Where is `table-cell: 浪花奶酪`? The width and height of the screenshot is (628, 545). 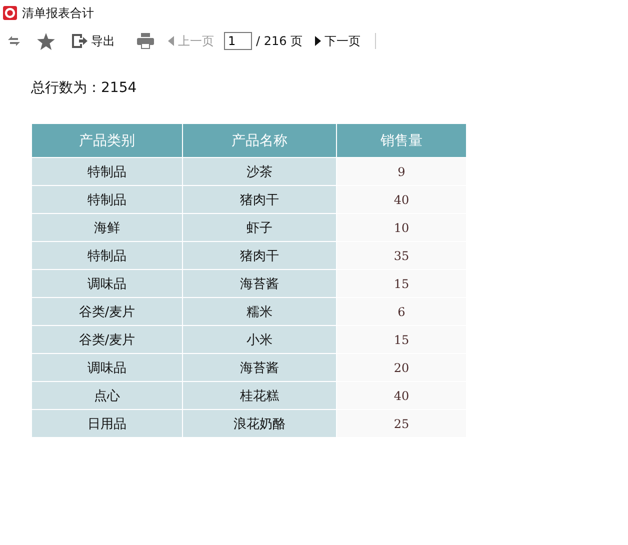 table-cell: 浪花奶酪 is located at coordinates (259, 423).